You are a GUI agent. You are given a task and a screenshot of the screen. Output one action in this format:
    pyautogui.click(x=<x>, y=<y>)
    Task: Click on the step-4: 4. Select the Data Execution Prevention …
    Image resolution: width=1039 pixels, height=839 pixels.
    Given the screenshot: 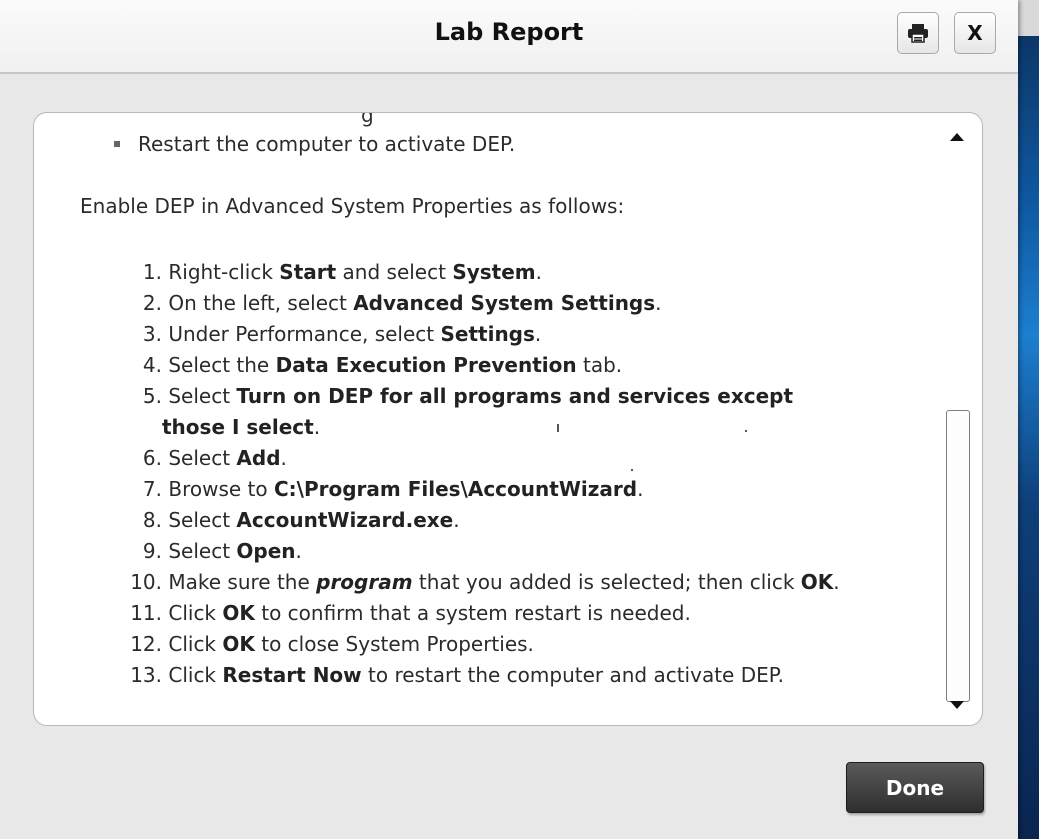 What is the action you would take?
    pyautogui.click(x=494, y=365)
    